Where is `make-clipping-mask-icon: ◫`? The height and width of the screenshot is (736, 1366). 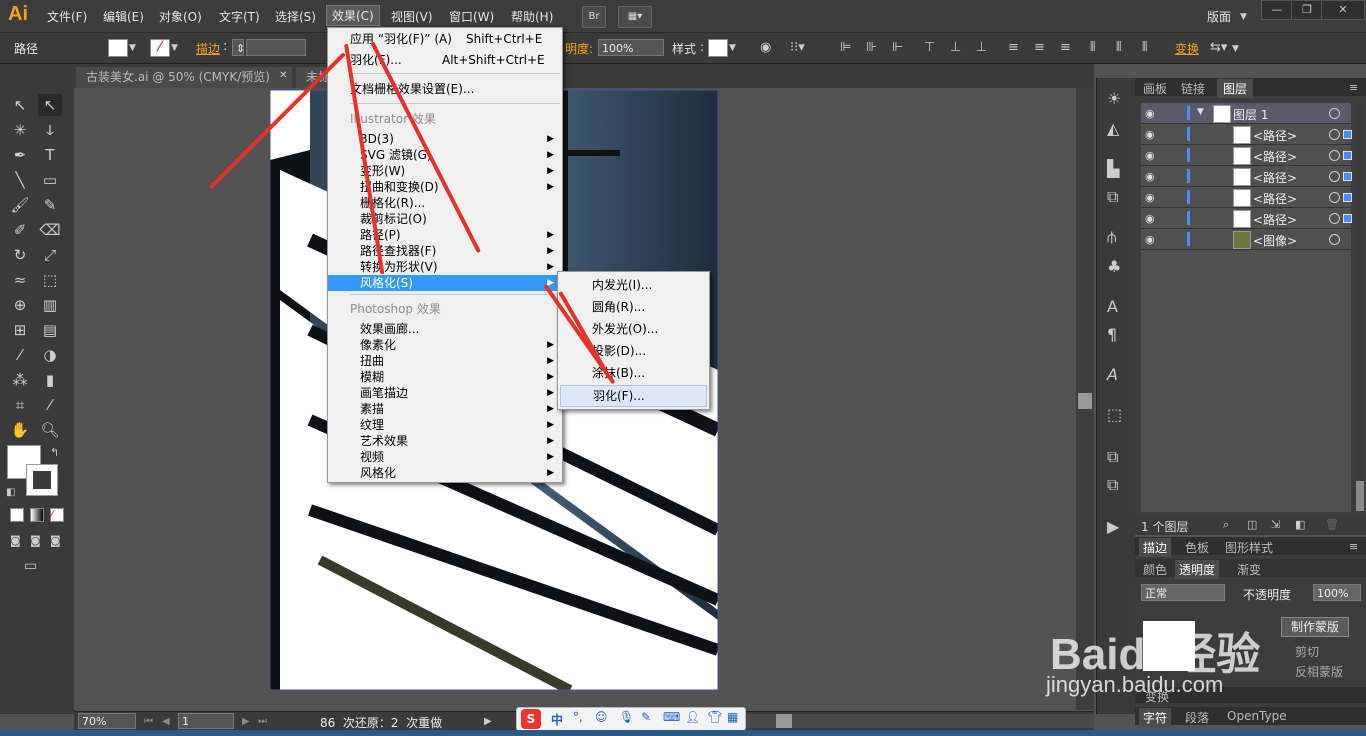
make-clipping-mask-icon: ◫ is located at coordinates (1252, 525).